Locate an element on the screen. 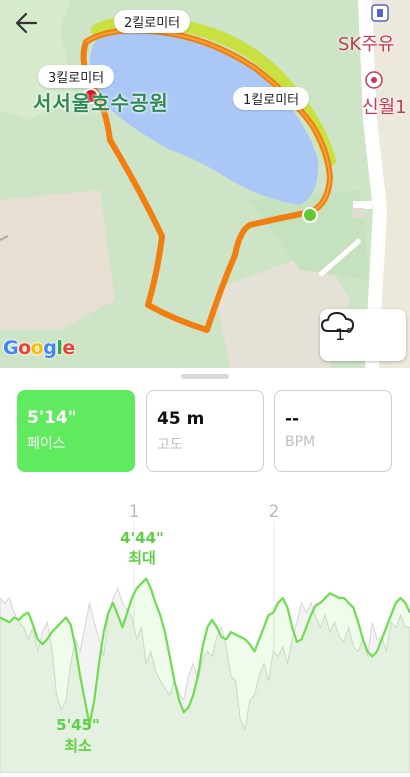  weather-badge: 1° is located at coordinates (363, 335).